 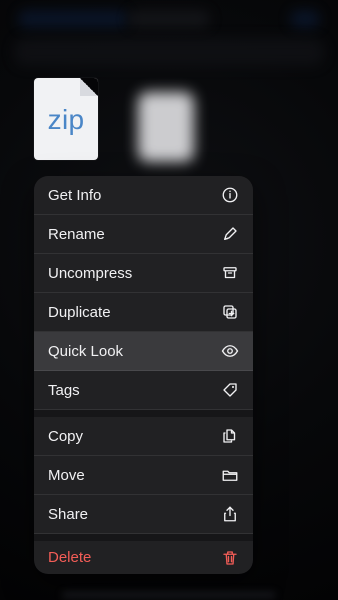 I want to click on blurred-top-left-control, so click(x=73, y=19).